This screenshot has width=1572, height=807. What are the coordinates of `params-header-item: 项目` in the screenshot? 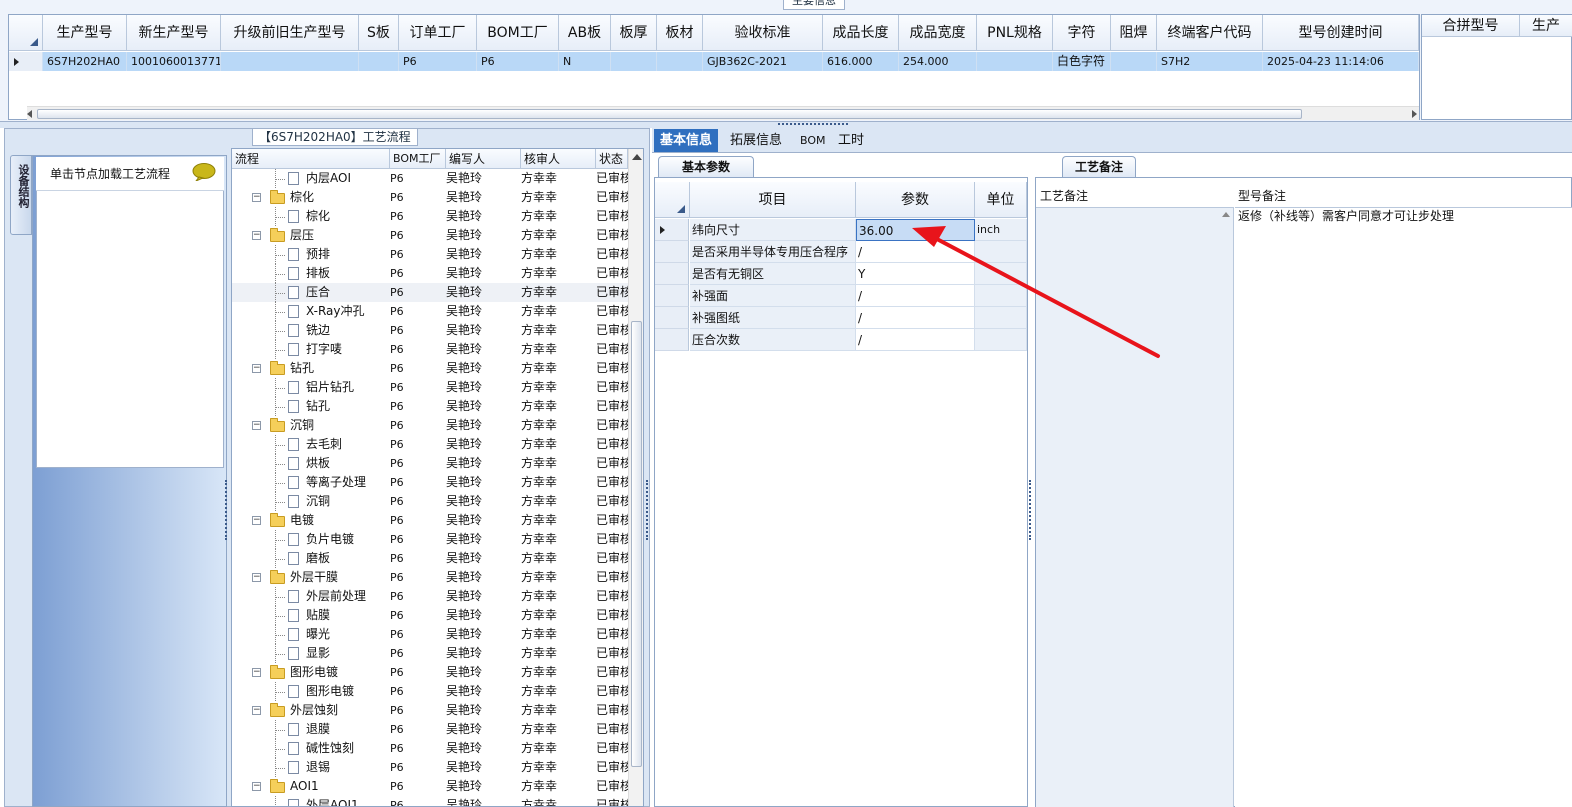 It's located at (773, 200).